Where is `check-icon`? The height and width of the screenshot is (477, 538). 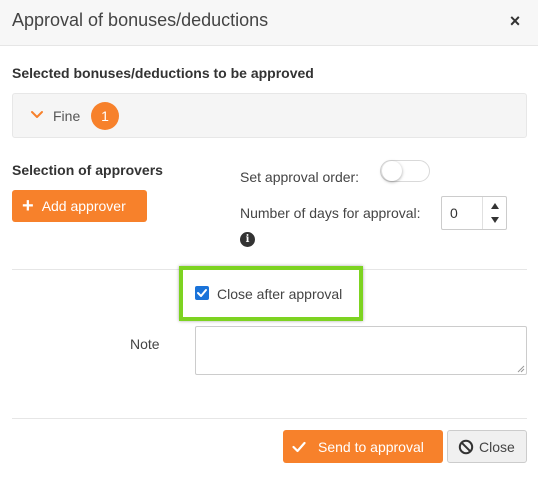
check-icon is located at coordinates (299, 446).